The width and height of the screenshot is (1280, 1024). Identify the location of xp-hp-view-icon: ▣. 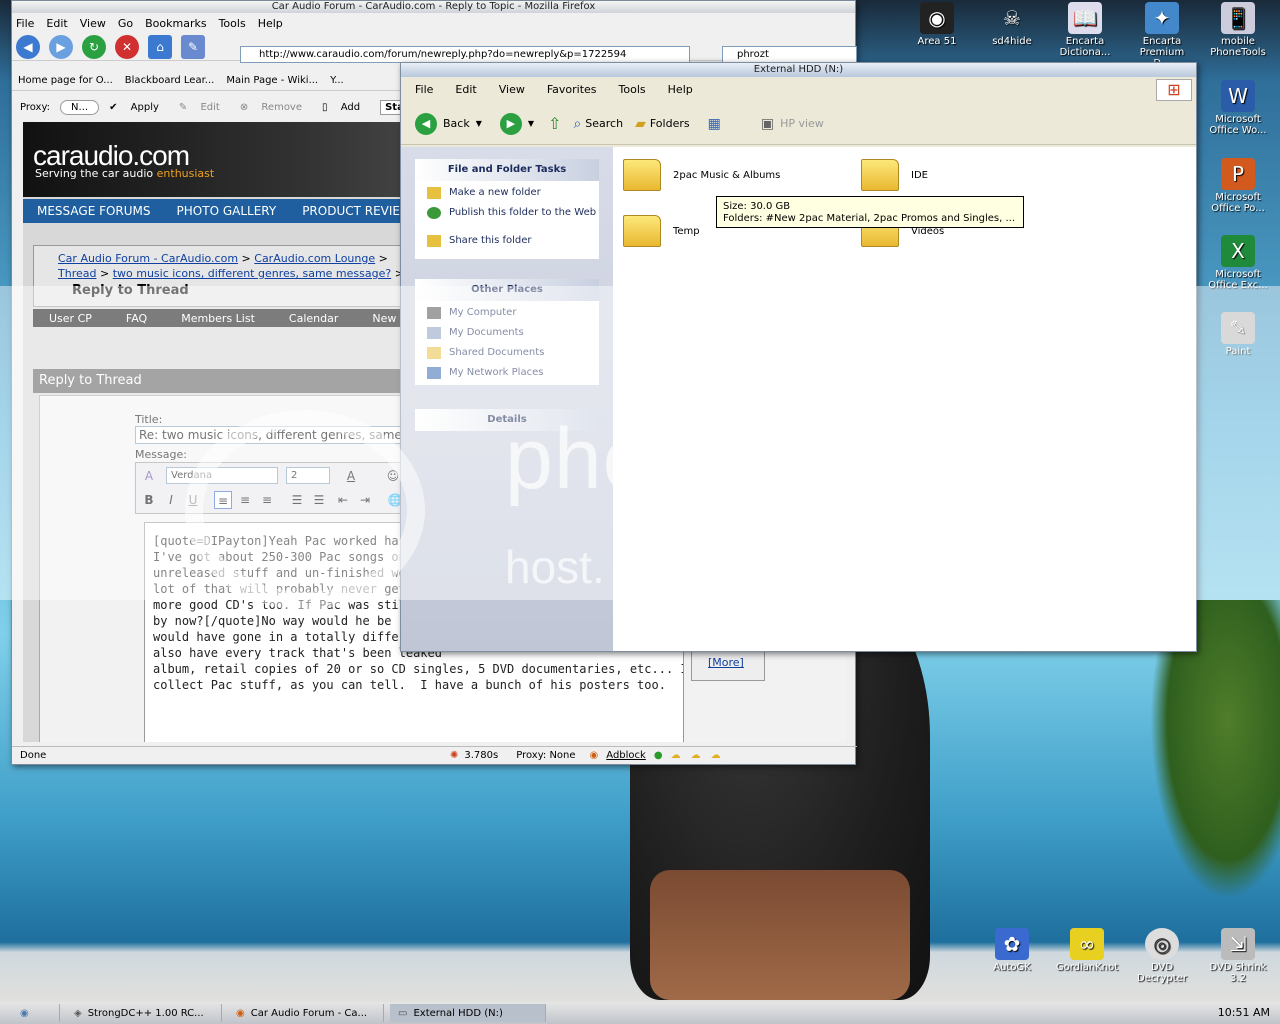
(767, 124).